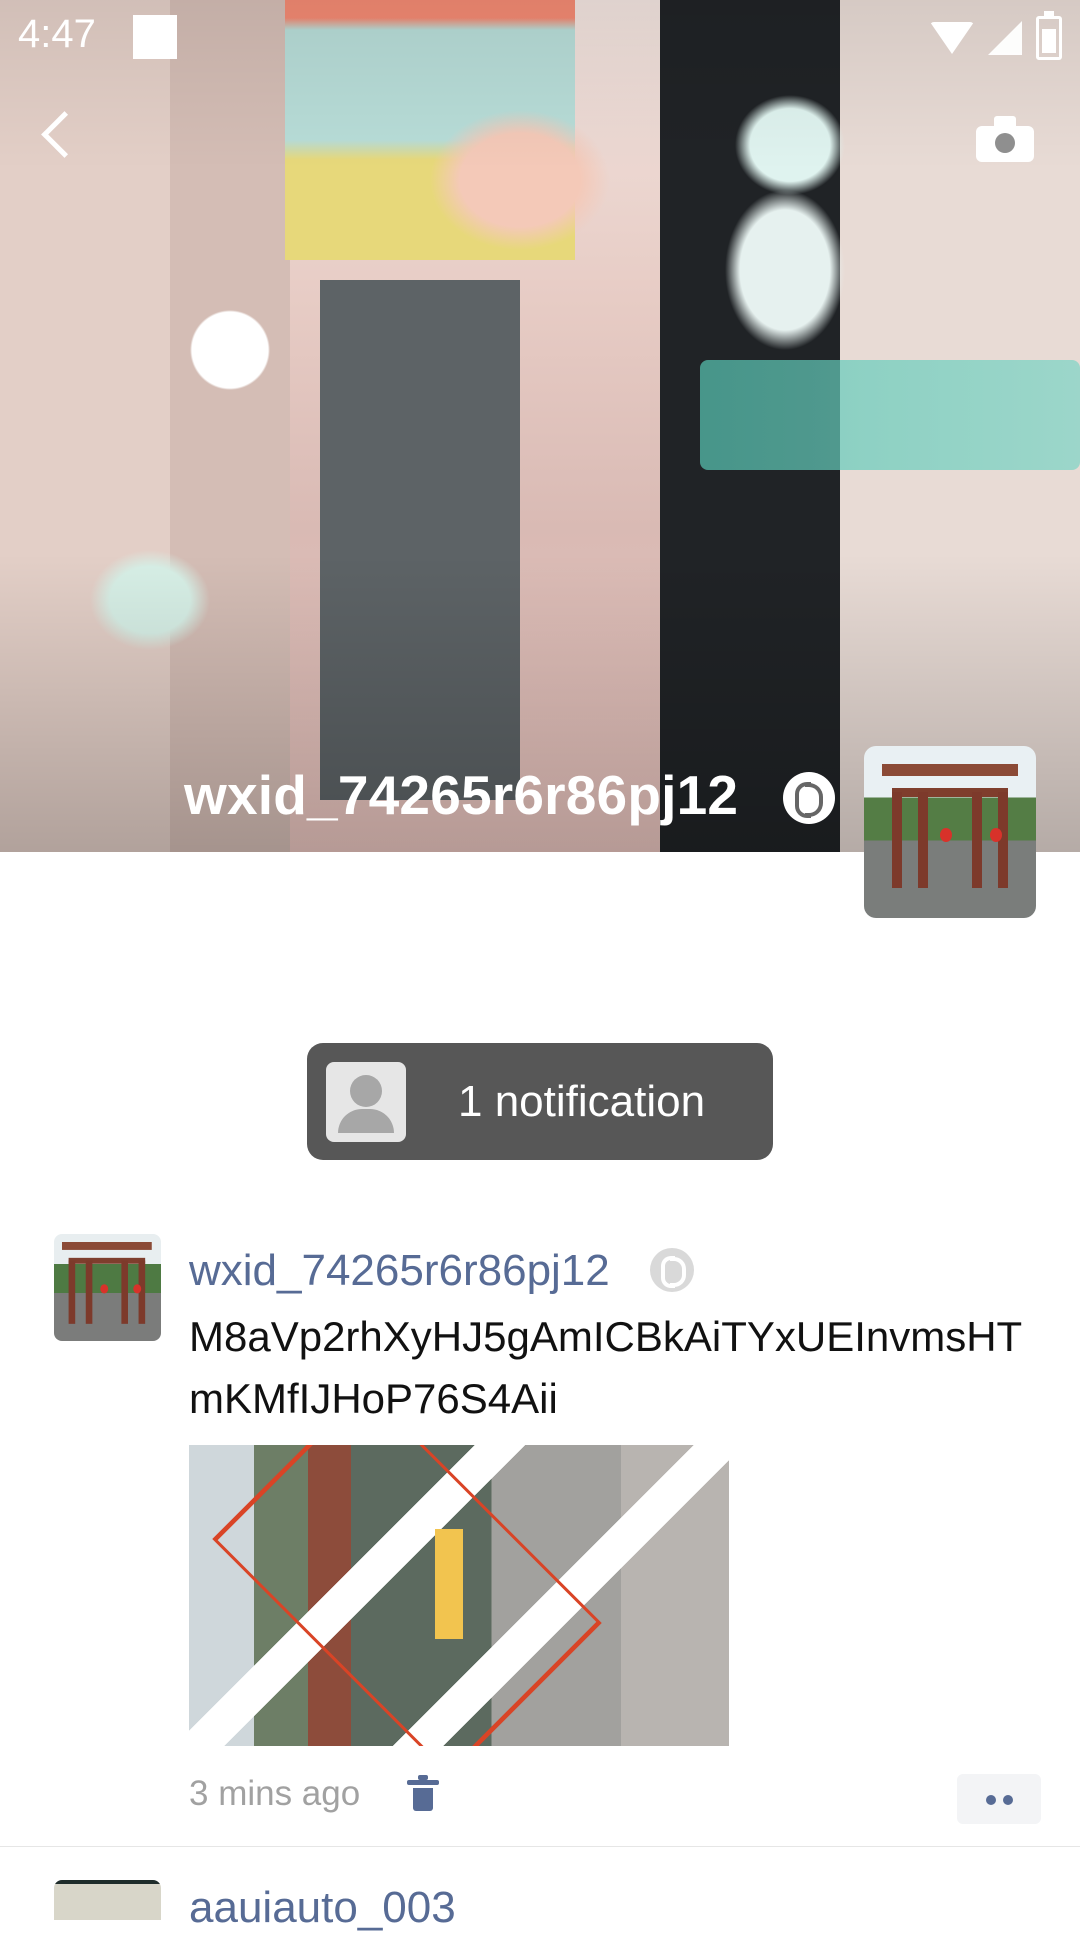 This screenshot has width=1080, height=1934. Describe the element at coordinates (57, 34) in the screenshot. I see `status-time: 4:47` at that location.